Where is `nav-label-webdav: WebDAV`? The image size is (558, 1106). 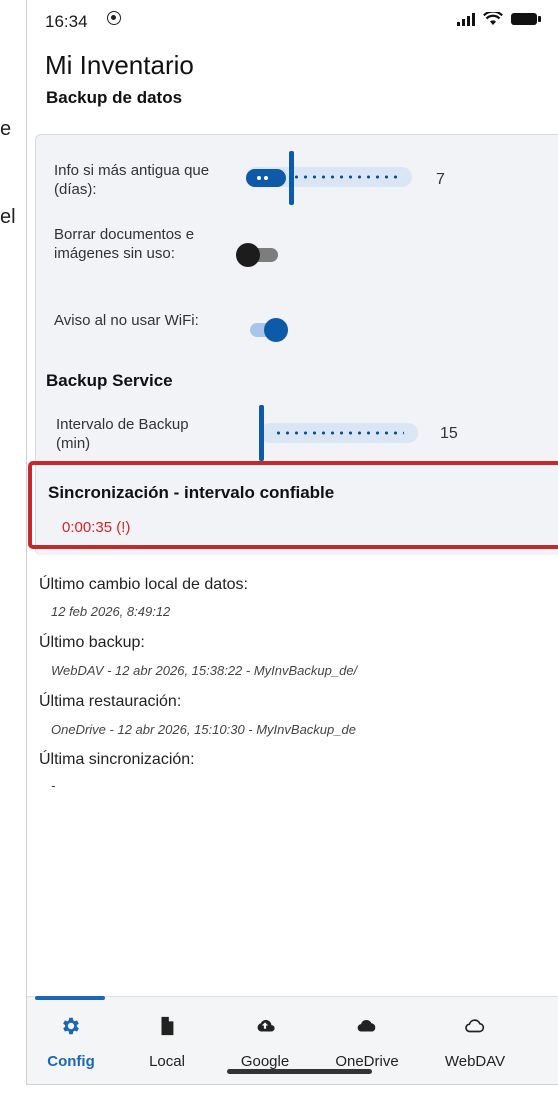
nav-label-webdav: WebDAV is located at coordinates (475, 1061).